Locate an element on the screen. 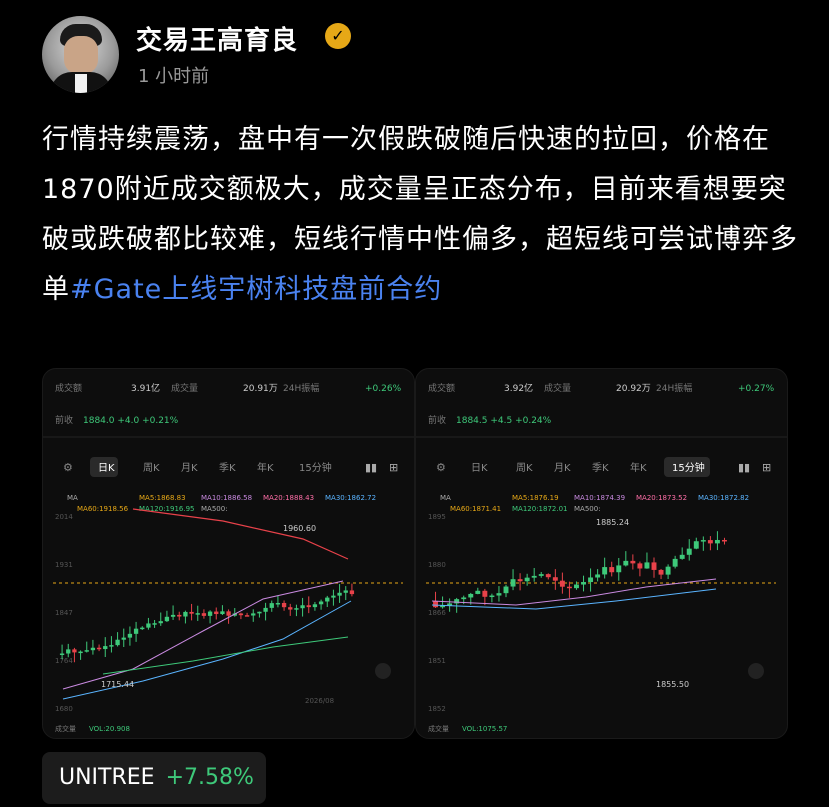 This screenshot has width=829, height=807. stat-turnover: 3.91亿 is located at coordinates (145, 388).